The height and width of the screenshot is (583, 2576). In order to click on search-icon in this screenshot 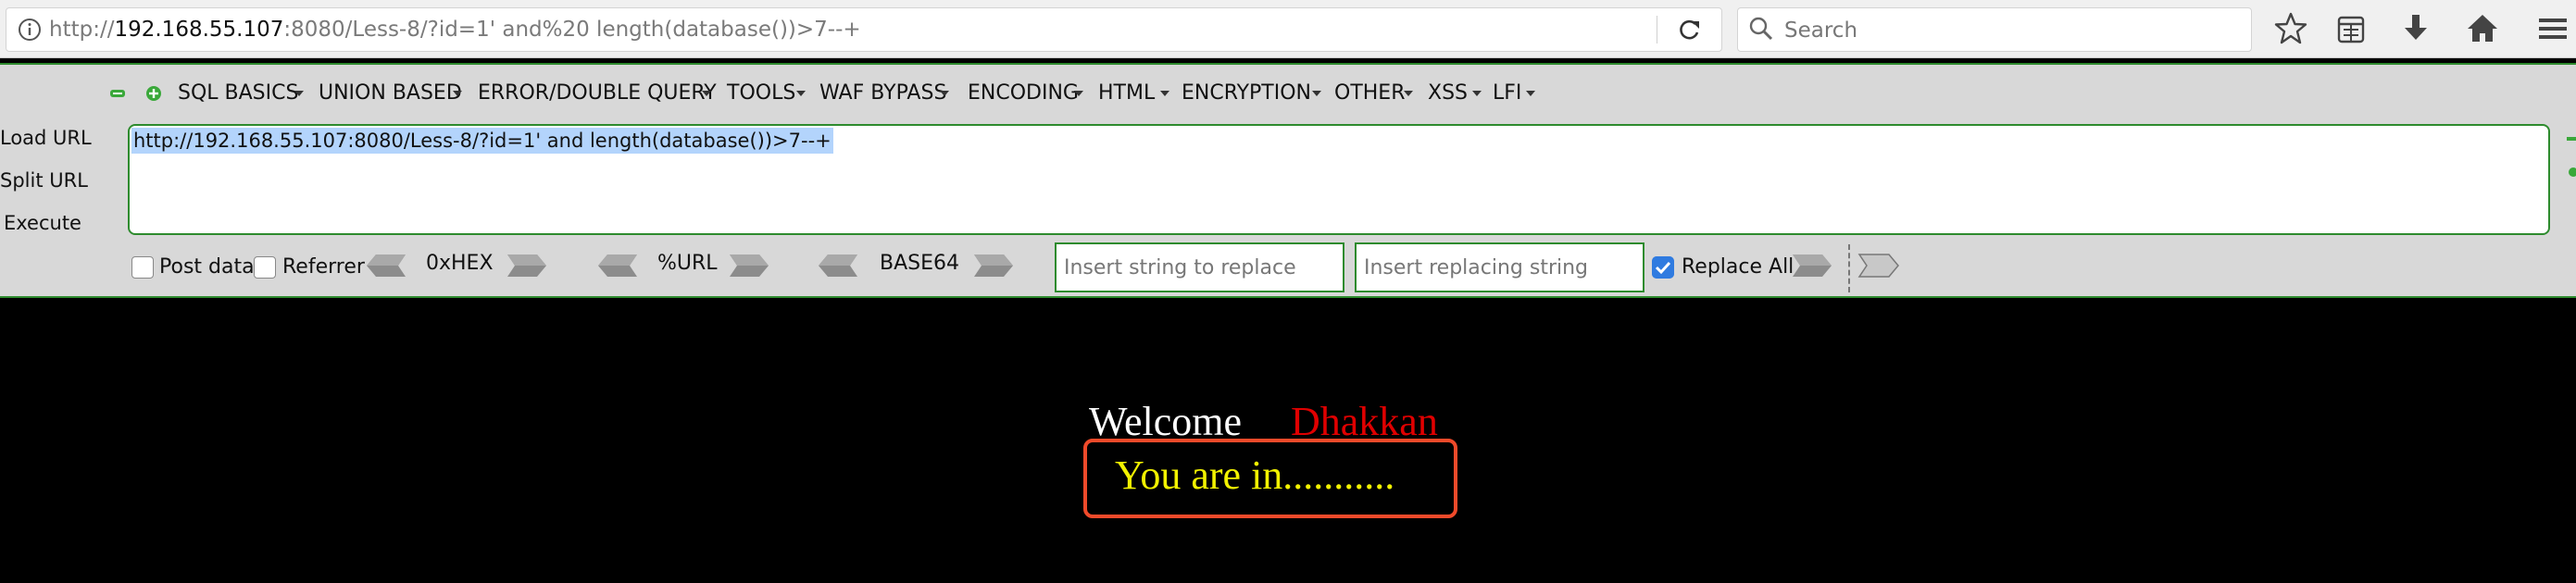, I will do `click(1761, 29)`.